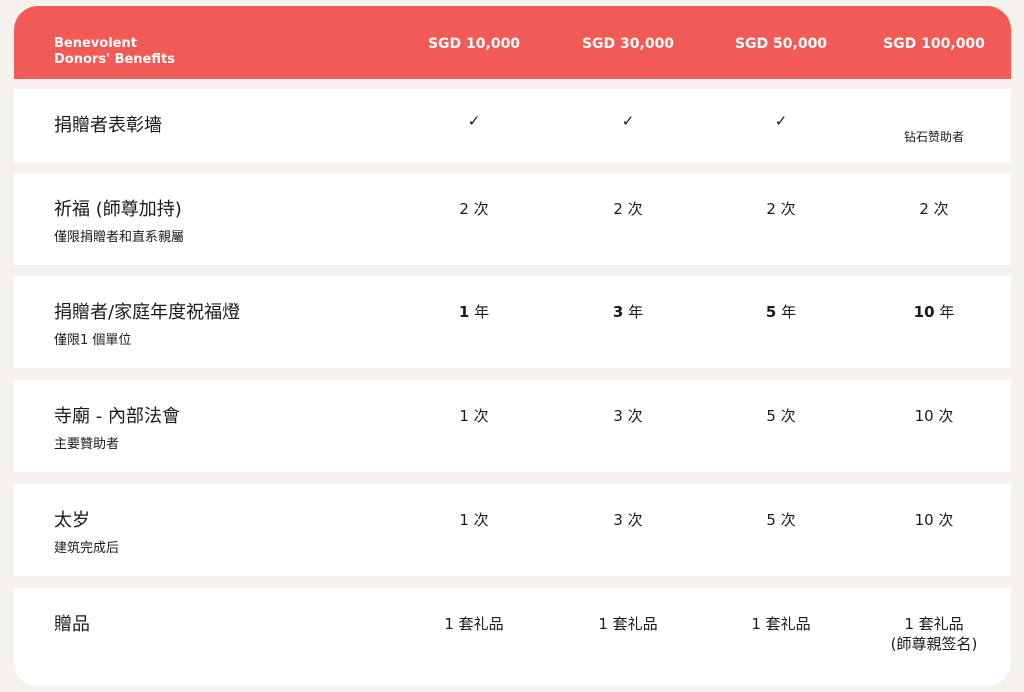 This screenshot has height=692, width=1024. Describe the element at coordinates (118, 209) in the screenshot. I see `row-label: 祈福 (師尊加持)` at that location.